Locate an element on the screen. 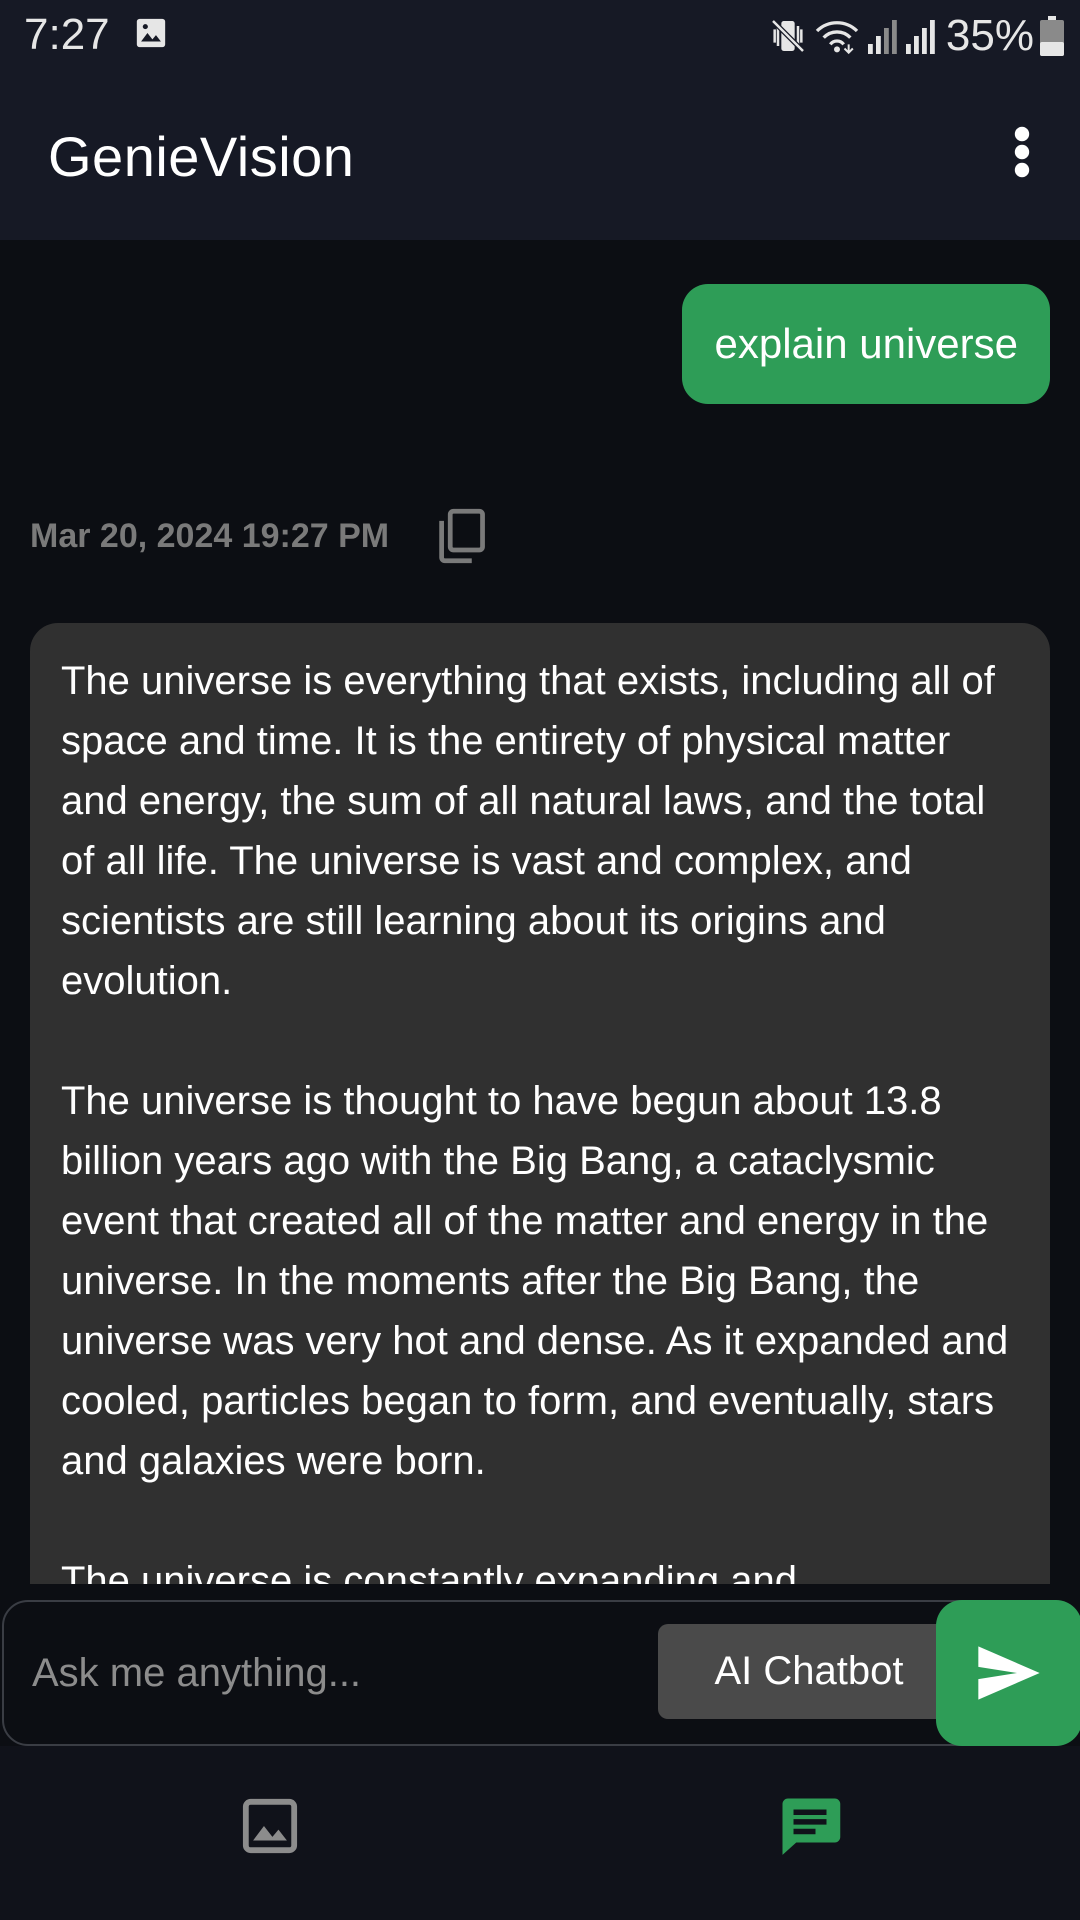  app-bar: GenieVision is located at coordinates (540, 156).